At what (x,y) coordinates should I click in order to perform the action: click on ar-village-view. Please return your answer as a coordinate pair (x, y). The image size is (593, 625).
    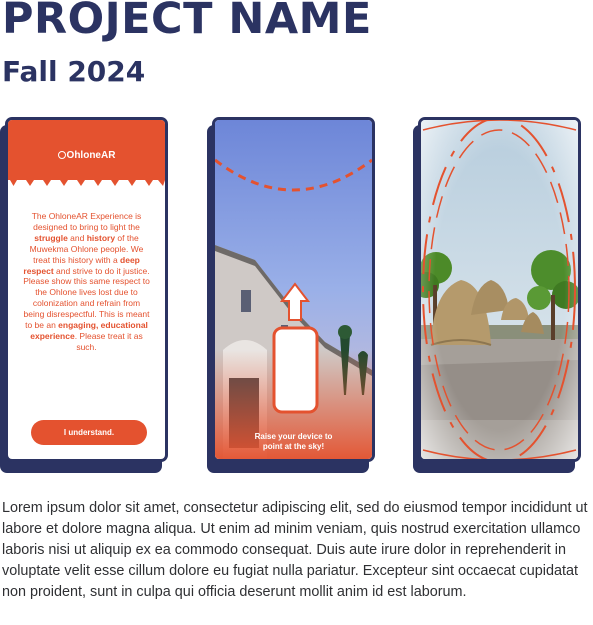
    Looking at the image, I should click on (499, 289).